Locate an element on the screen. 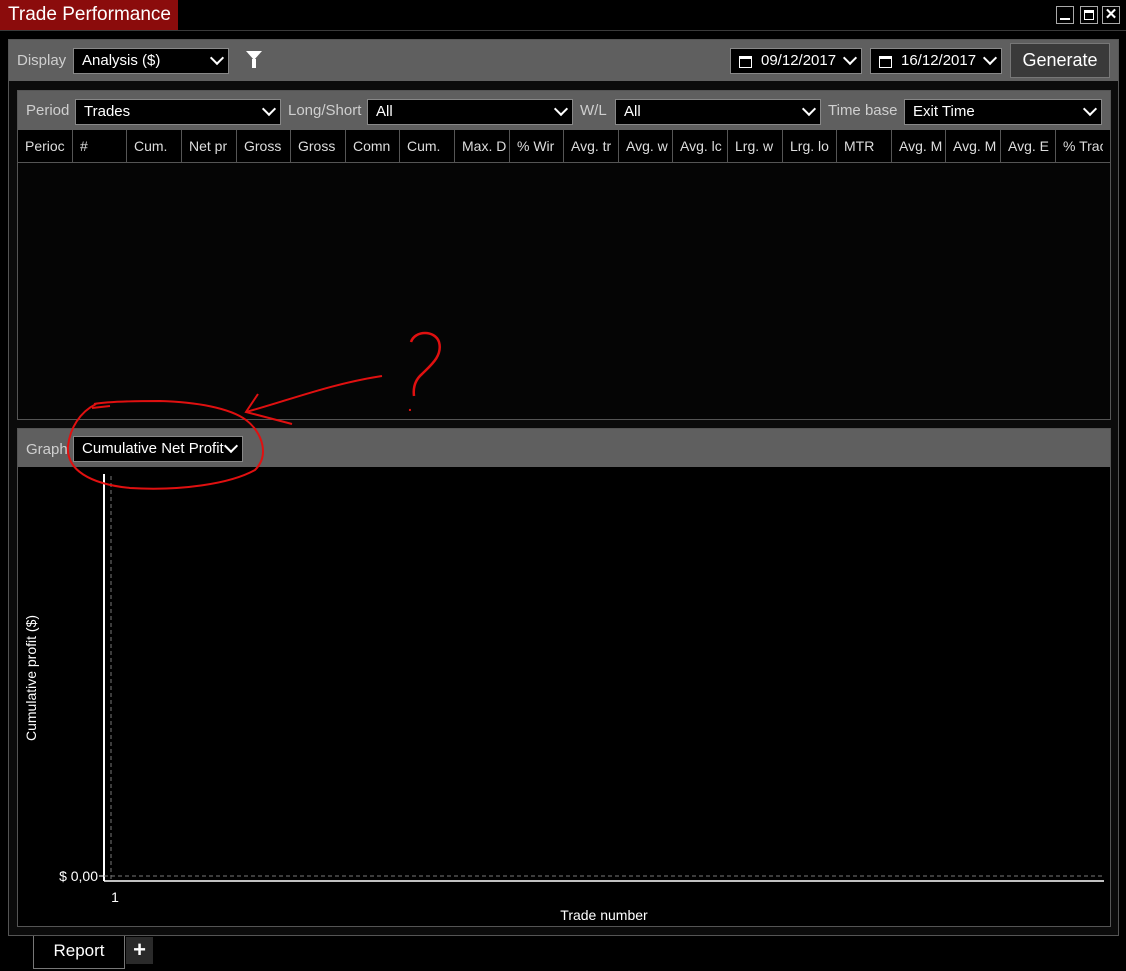  add-tab-button: + is located at coordinates (139, 950).